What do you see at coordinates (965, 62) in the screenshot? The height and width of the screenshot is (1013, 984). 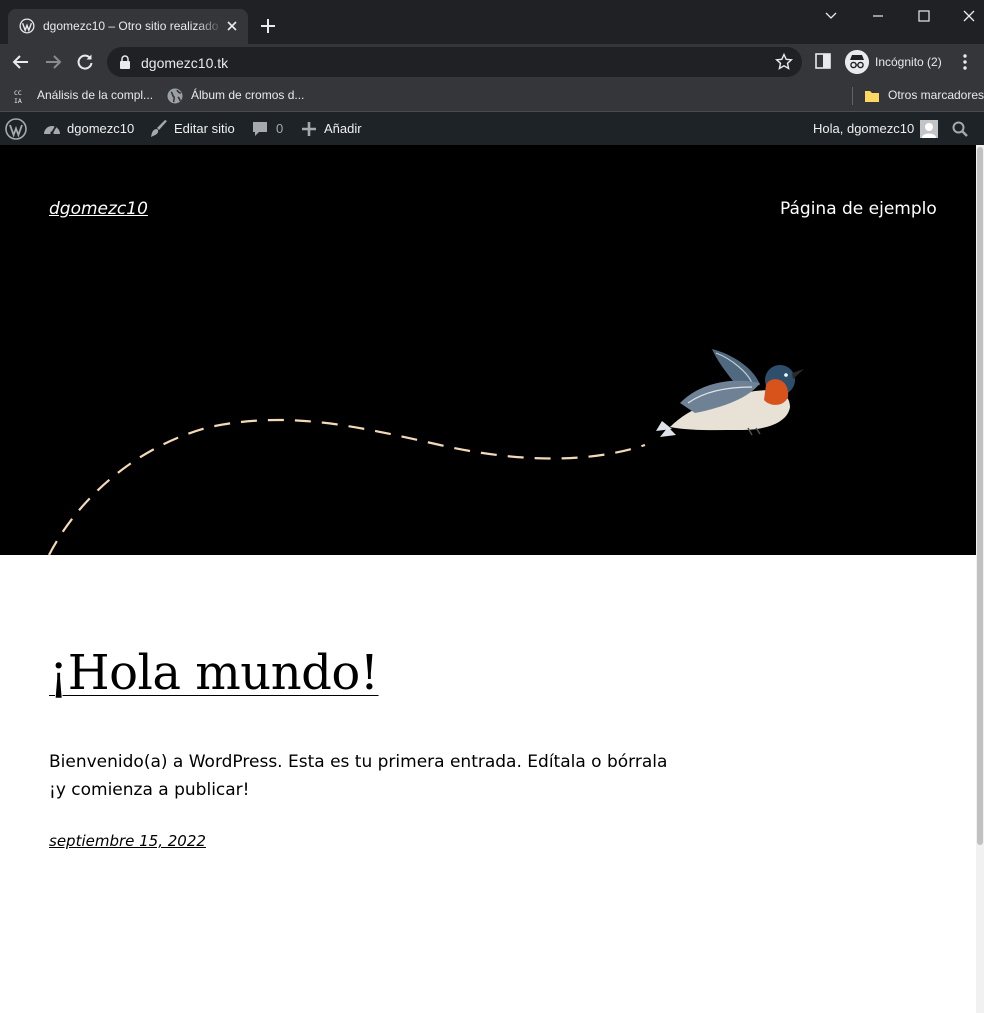 I see `more-menu-icon` at bounding box center [965, 62].